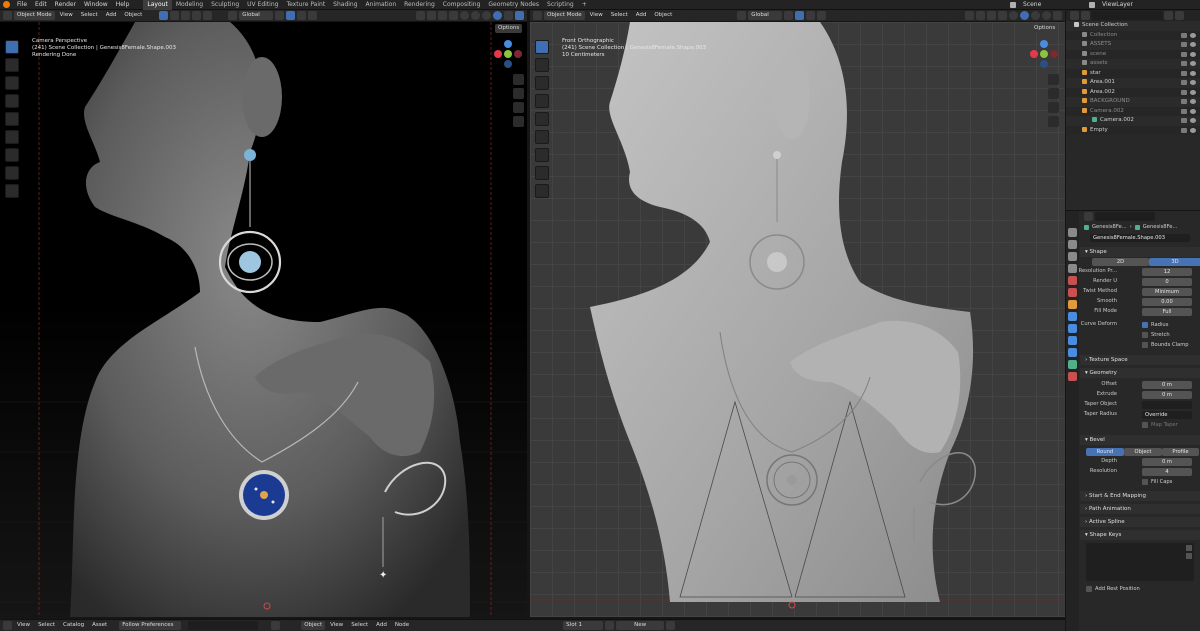 The image size is (1200, 631). Describe the element at coordinates (12, 83) in the screenshot. I see `move-tool-icon` at that location.